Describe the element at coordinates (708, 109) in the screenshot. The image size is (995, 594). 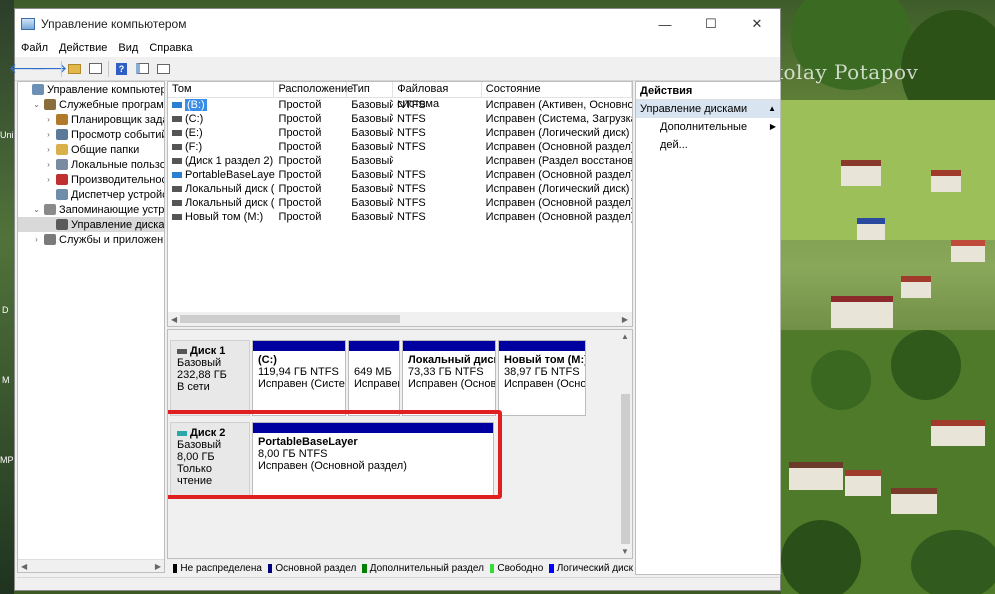
I see `actions-section-disk-management: Управление дисками ▲` at that location.